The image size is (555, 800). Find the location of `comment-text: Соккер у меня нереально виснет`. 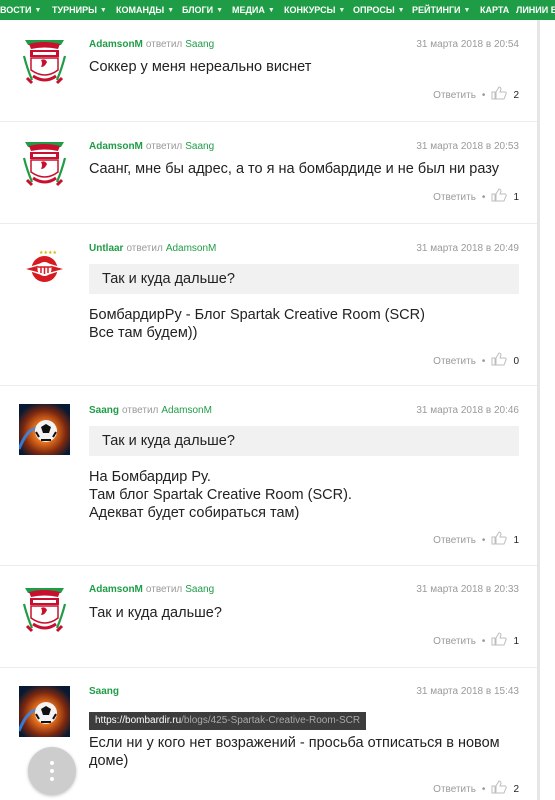

comment-text: Соккер у меня нереально виснет is located at coordinates (200, 67).